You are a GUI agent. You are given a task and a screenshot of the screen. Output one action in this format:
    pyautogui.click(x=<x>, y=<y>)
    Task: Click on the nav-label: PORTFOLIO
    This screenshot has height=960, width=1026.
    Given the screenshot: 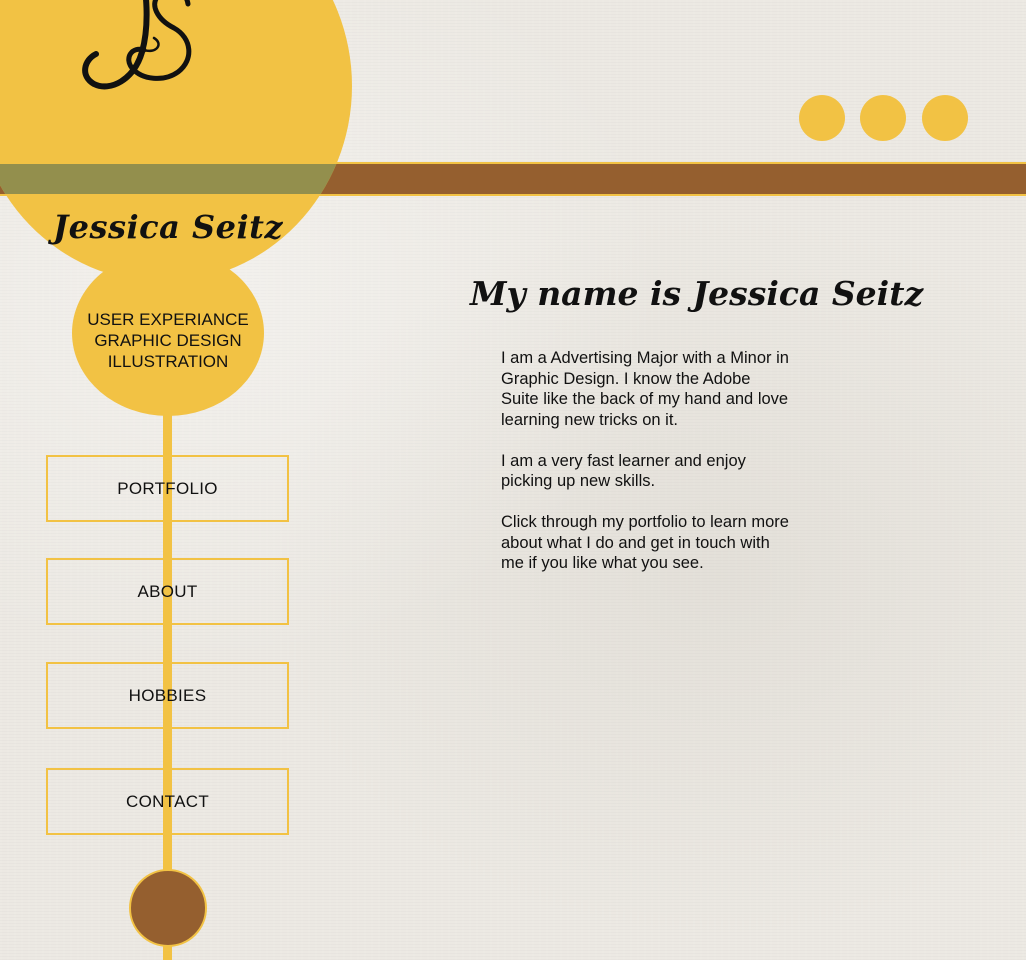 What is the action you would take?
    pyautogui.click(x=167, y=488)
    